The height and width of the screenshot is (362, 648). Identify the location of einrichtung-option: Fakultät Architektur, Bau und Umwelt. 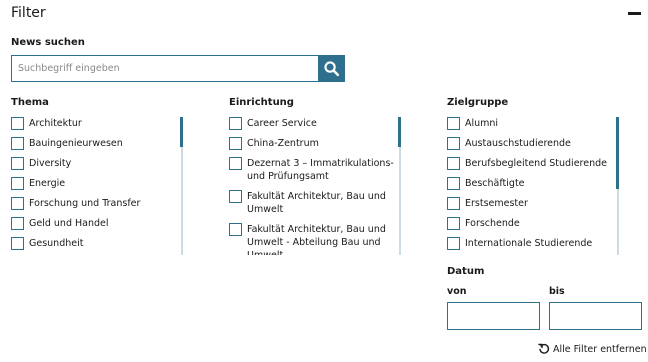
(316, 203).